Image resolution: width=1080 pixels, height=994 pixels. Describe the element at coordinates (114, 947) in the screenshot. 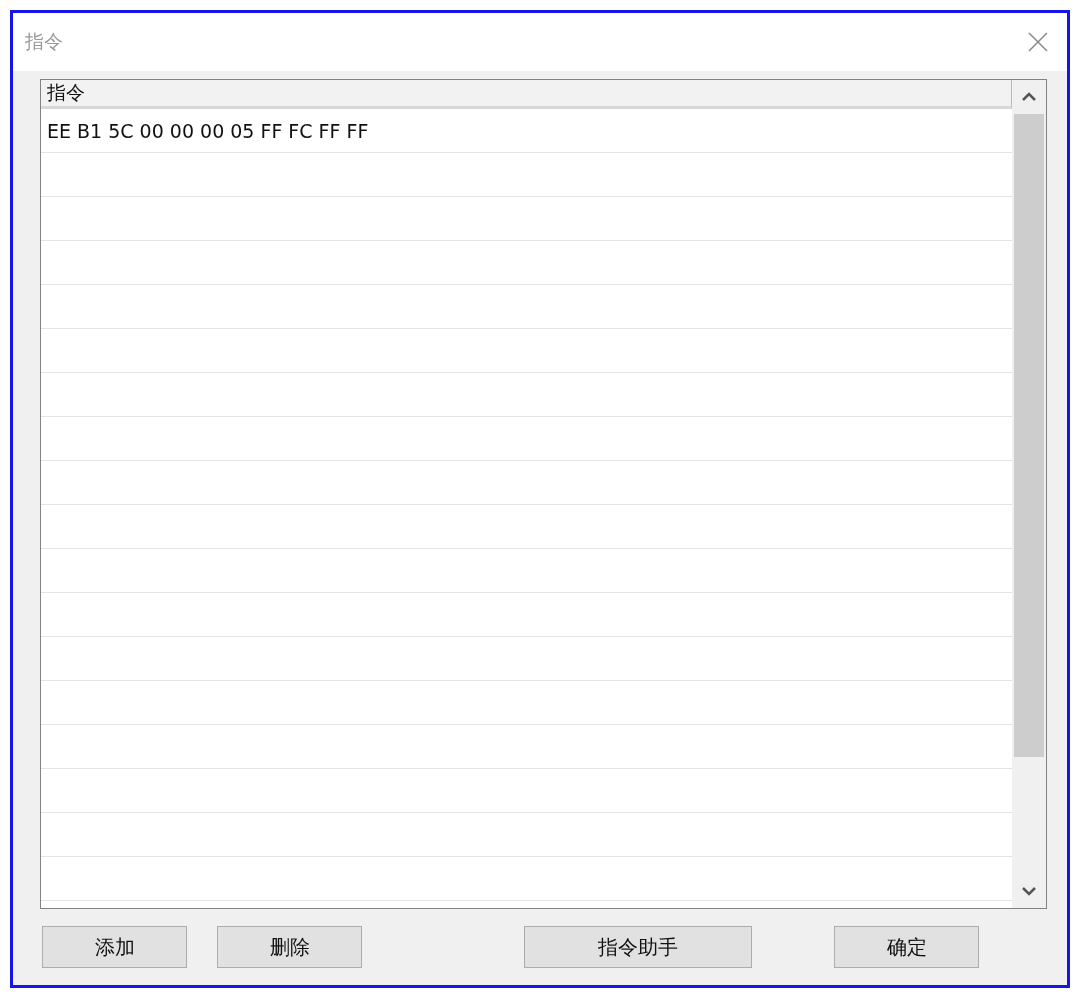

I see `dialog-button: 添加` at that location.